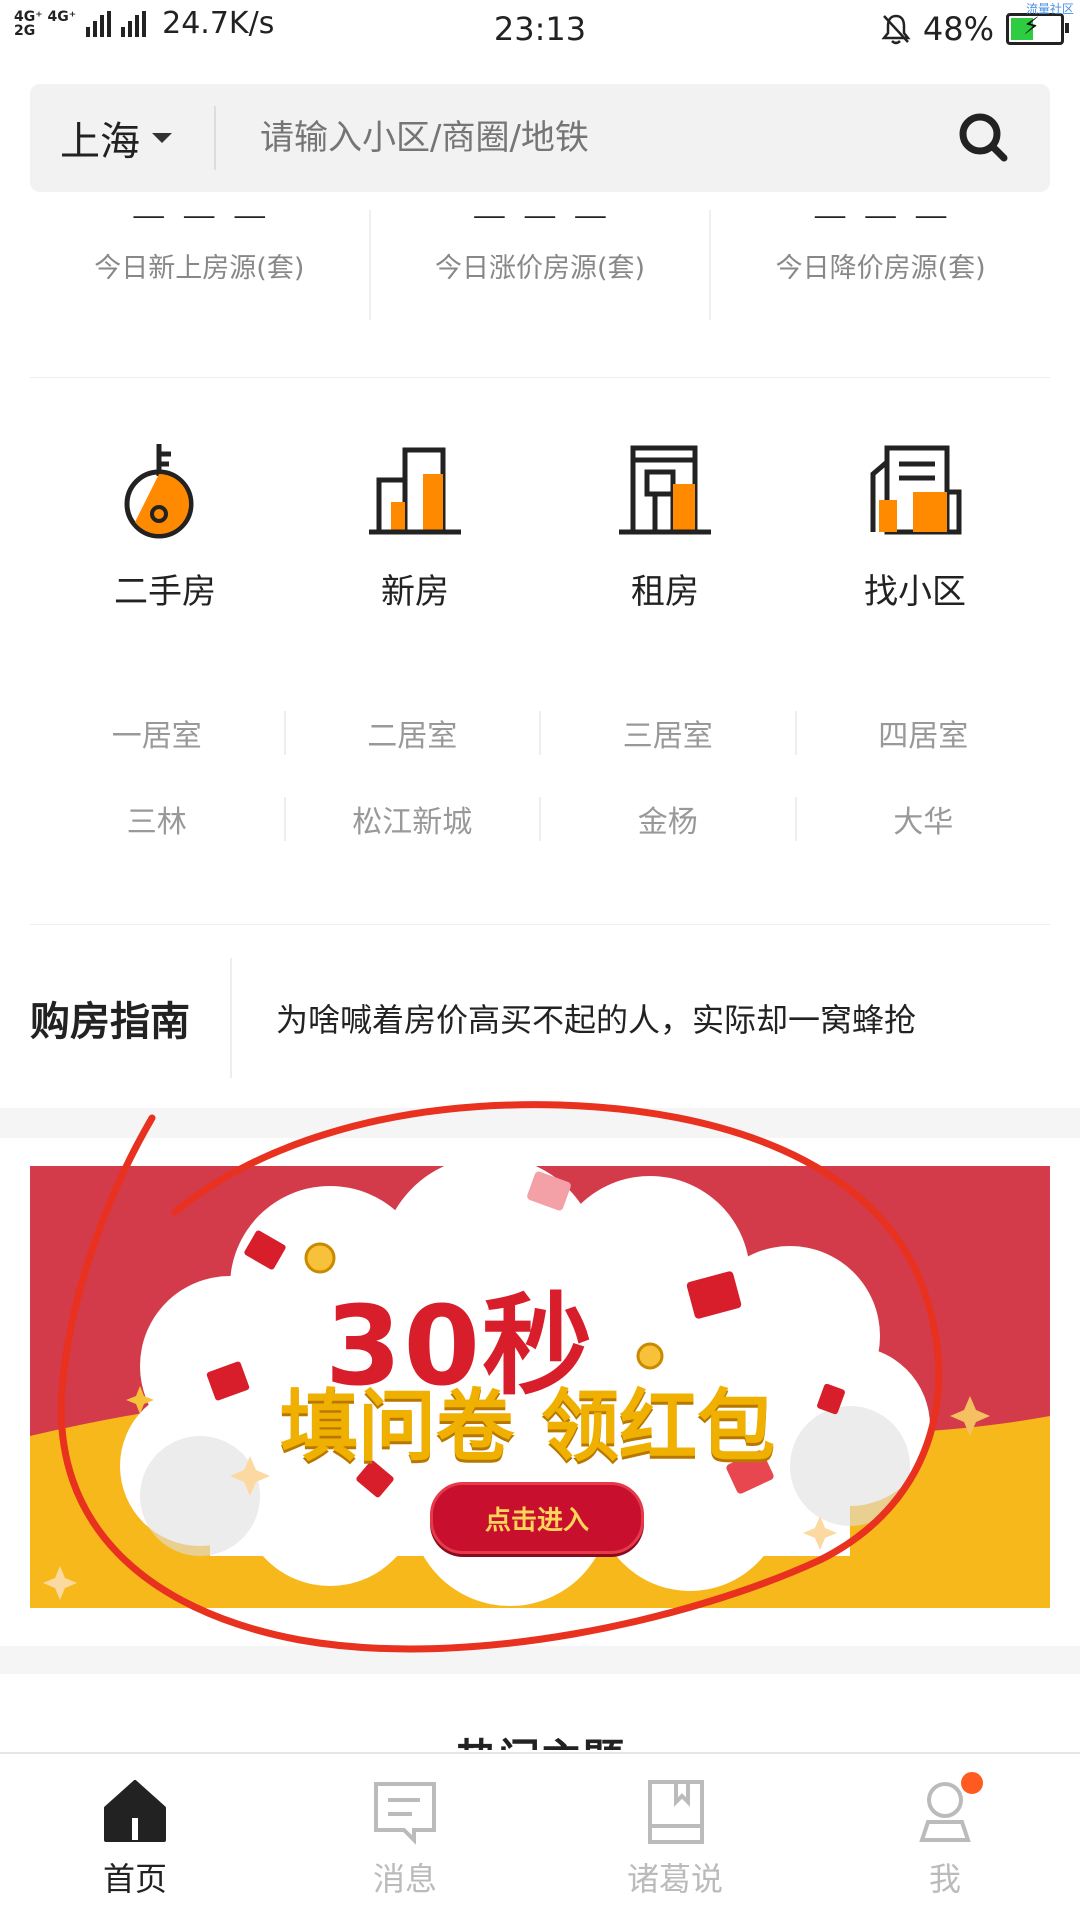 The width and height of the screenshot is (1080, 1922). I want to click on message-icon, so click(405, 1813).